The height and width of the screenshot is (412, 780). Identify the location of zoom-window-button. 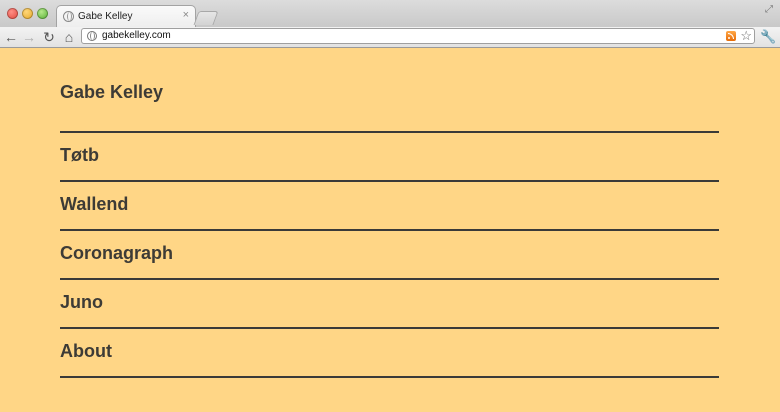
(42, 13).